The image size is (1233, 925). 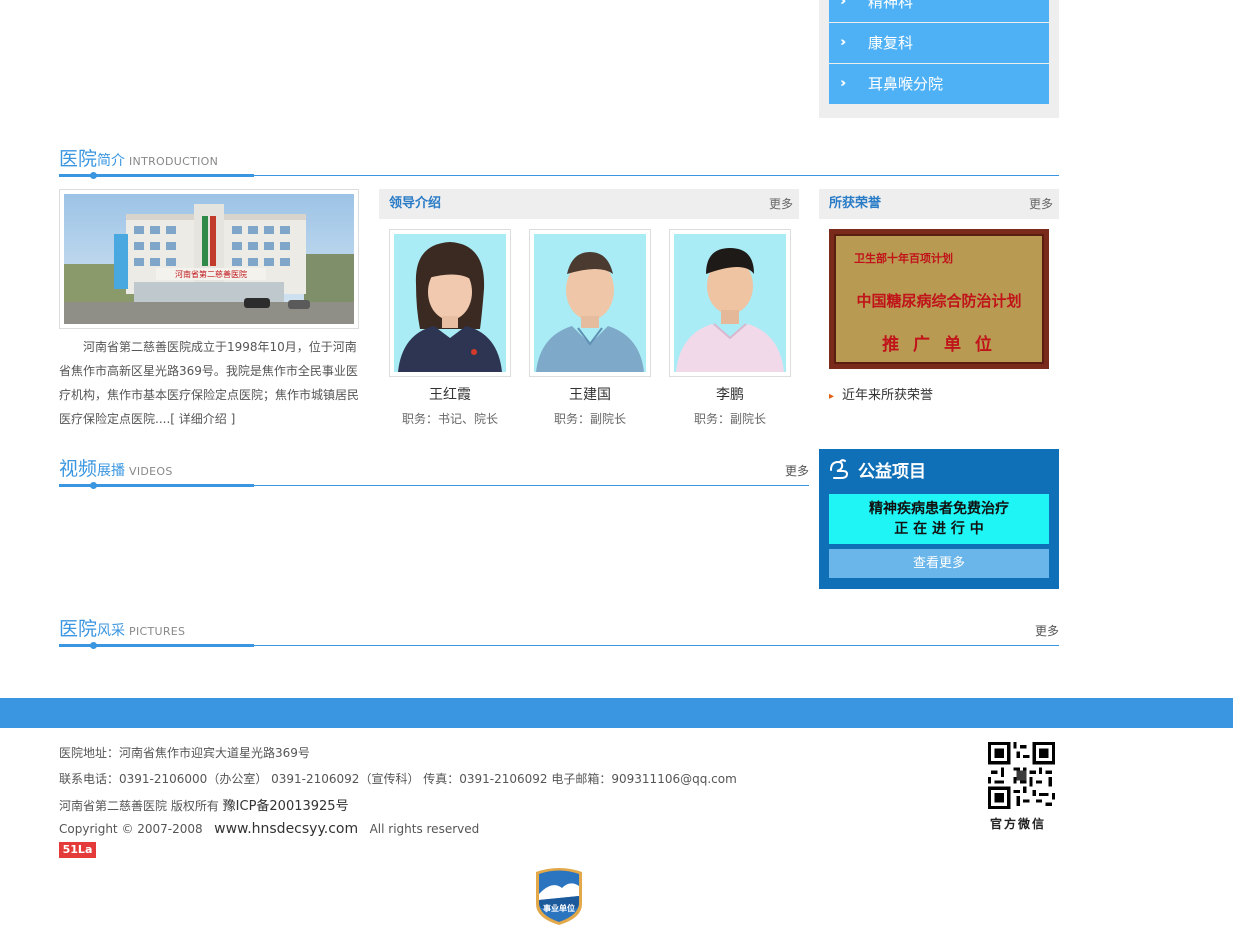 What do you see at coordinates (616, 713) in the screenshot?
I see `footer-nav-bar` at bounding box center [616, 713].